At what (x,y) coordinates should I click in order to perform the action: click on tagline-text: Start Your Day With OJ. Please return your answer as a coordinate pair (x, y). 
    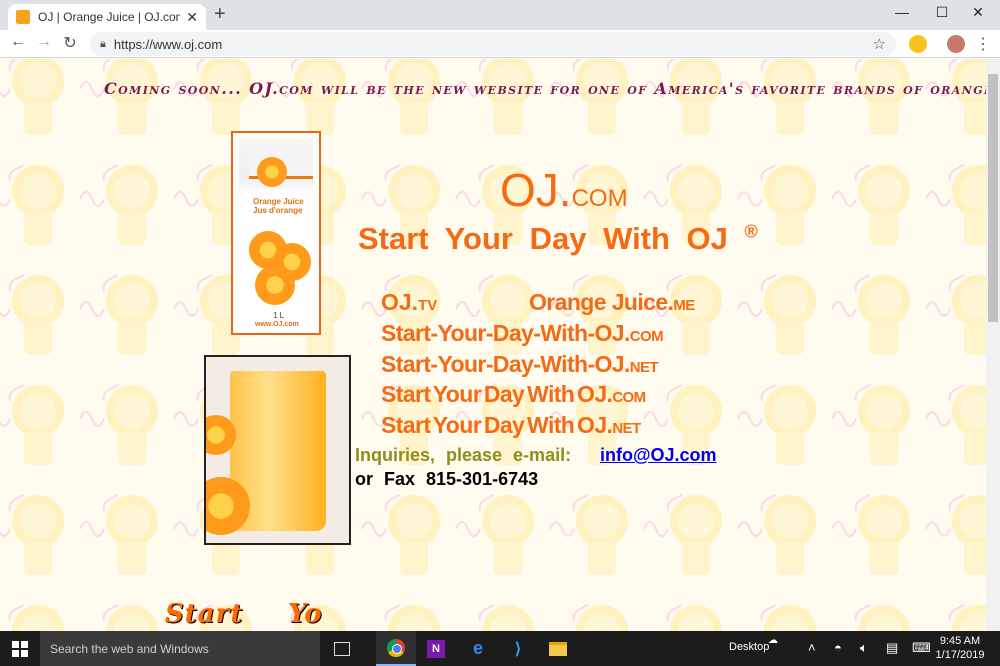
    Looking at the image, I should click on (543, 238).